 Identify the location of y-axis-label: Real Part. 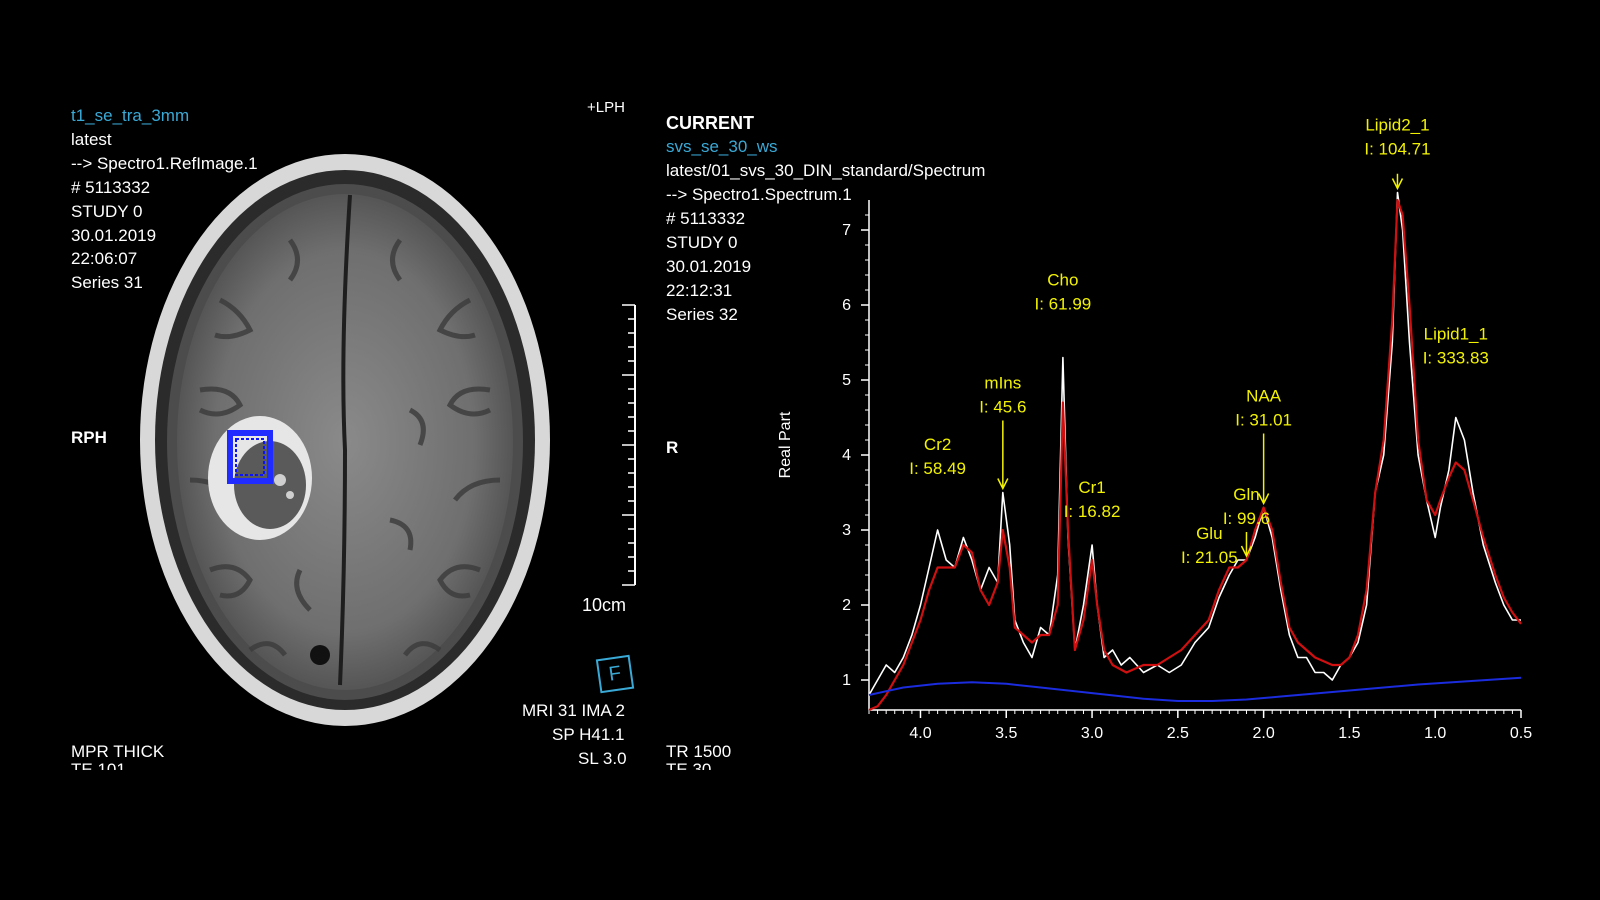
(785, 444).